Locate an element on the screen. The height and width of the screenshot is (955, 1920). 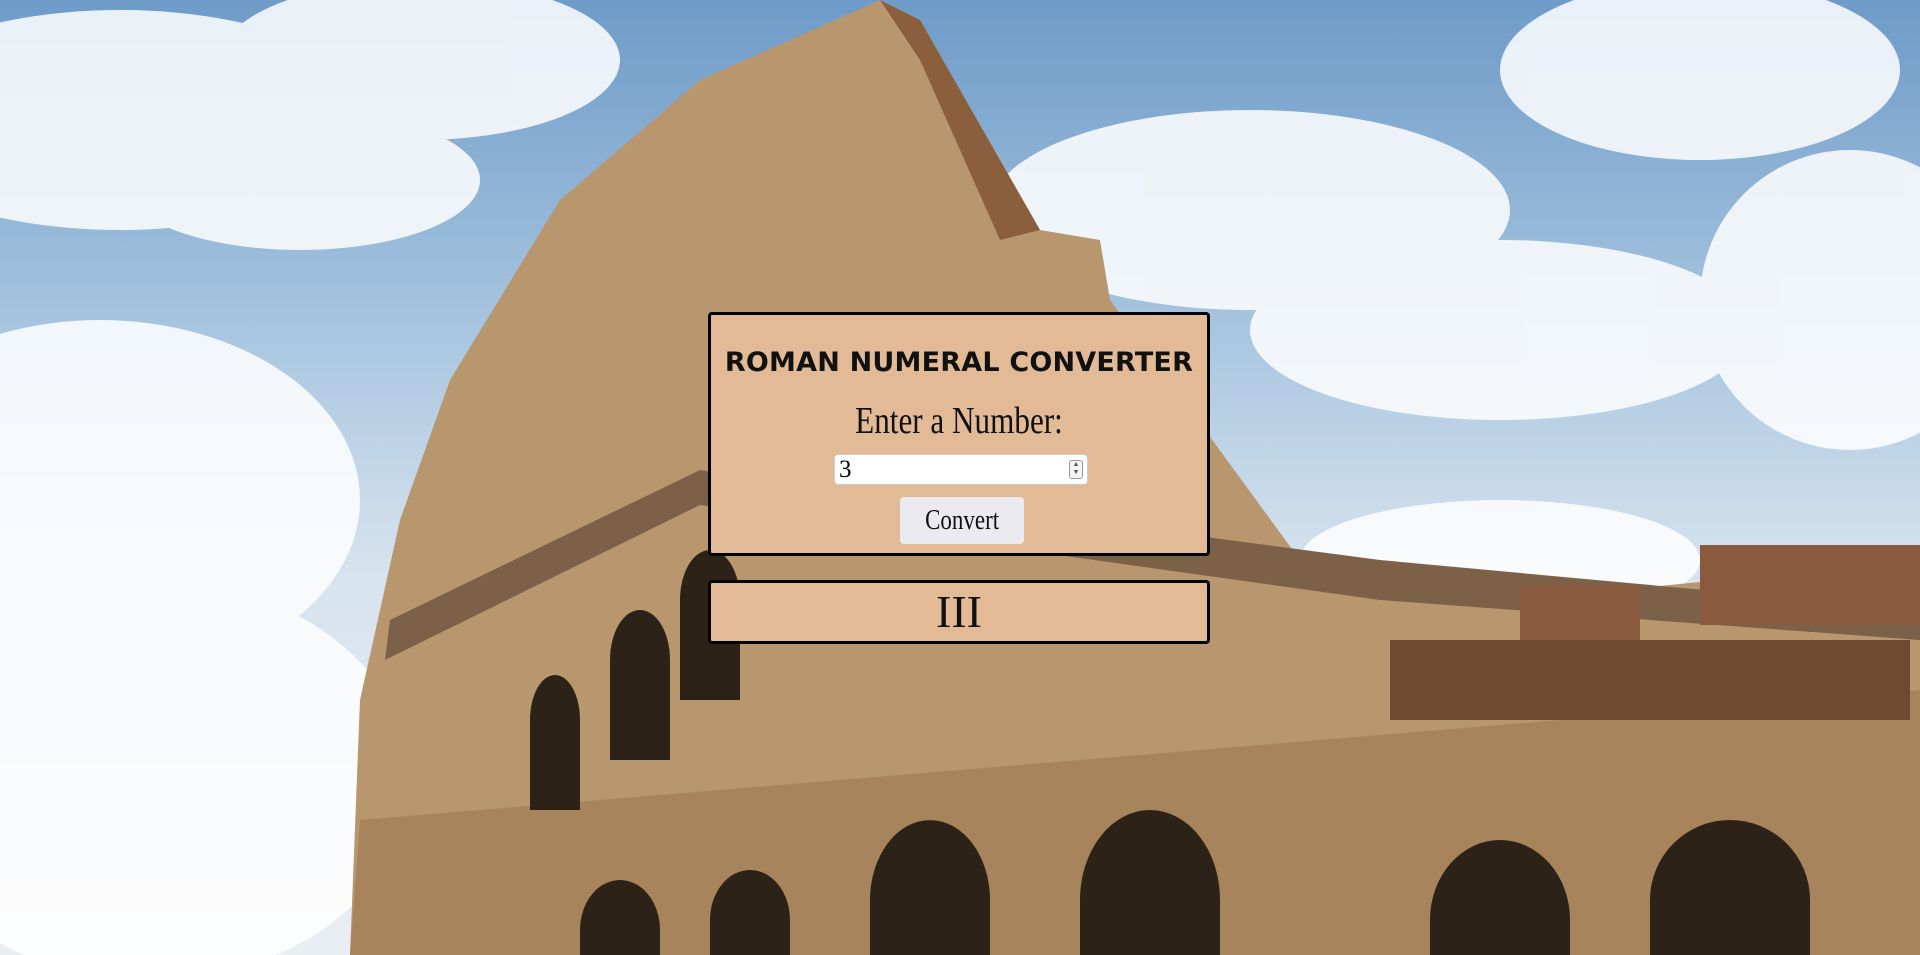
number-input is located at coordinates (944, 469).